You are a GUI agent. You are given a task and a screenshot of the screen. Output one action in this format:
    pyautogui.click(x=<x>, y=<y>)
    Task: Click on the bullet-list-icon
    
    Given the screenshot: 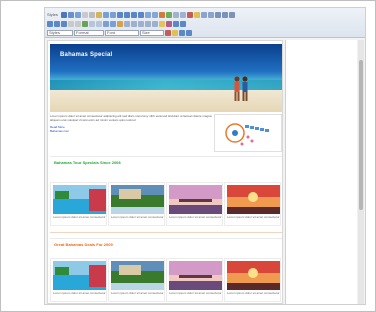 What is the action you would take?
    pyautogui.click(x=147, y=14)
    